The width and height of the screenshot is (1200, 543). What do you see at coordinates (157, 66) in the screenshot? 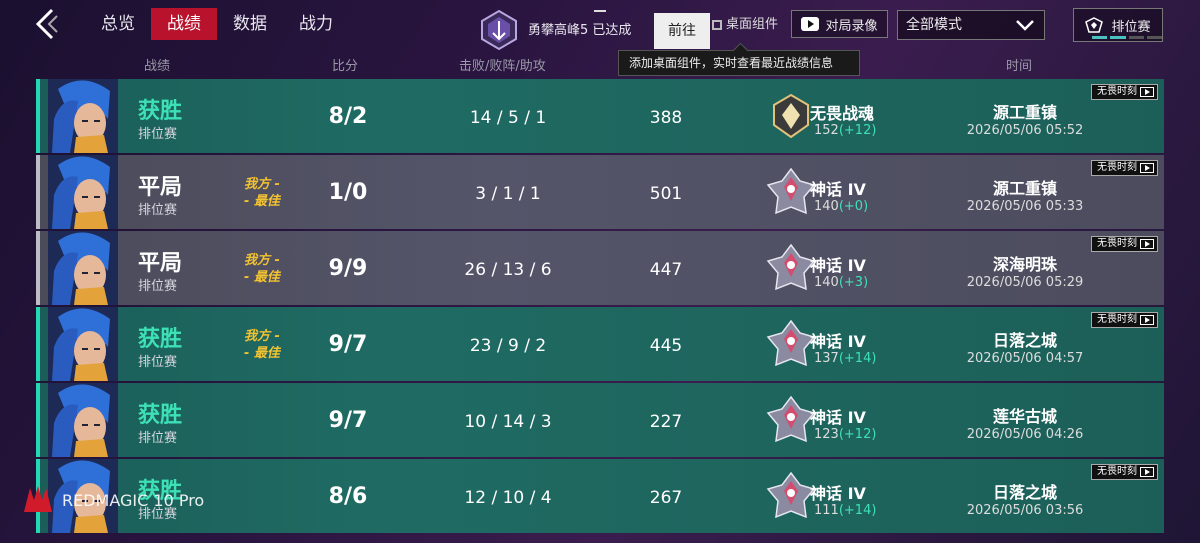
I see `header-record: 战绩` at bounding box center [157, 66].